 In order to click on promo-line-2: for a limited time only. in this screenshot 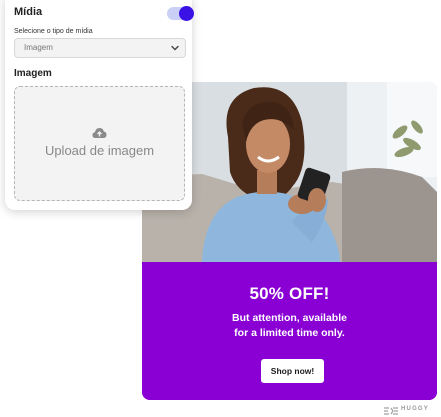, I will do `click(289, 333)`.